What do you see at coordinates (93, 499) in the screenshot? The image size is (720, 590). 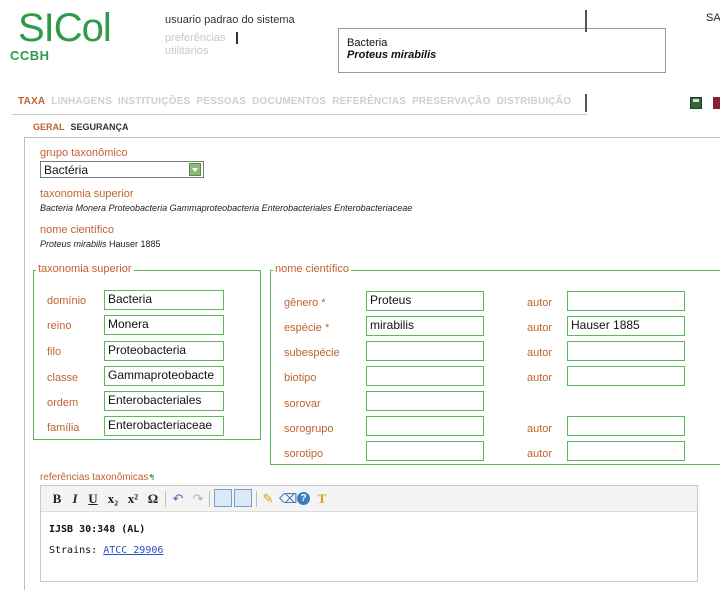 I see `underline-button: U` at bounding box center [93, 499].